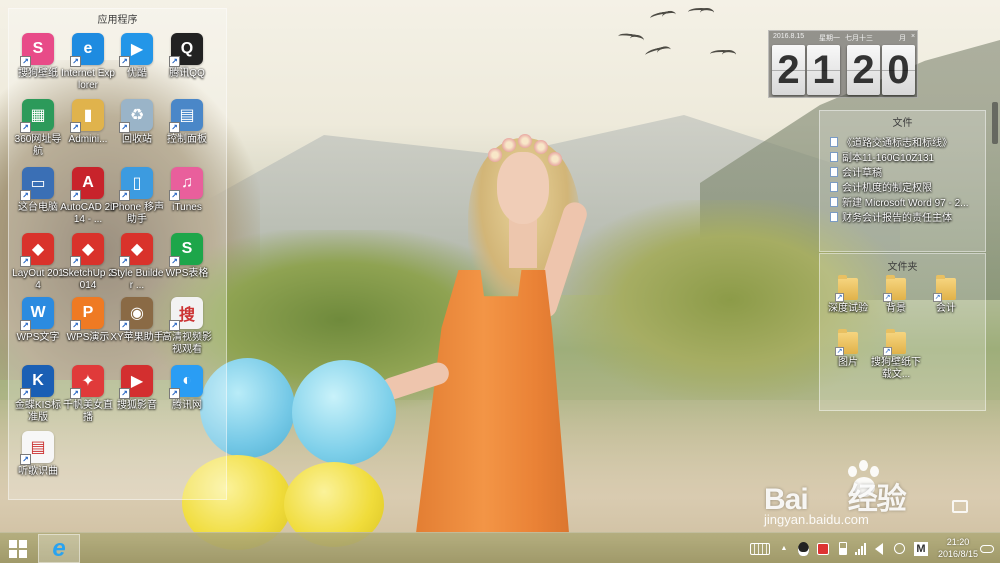  Describe the element at coordinates (803, 548) in the screenshot. I see `qq-tray-icon` at that location.